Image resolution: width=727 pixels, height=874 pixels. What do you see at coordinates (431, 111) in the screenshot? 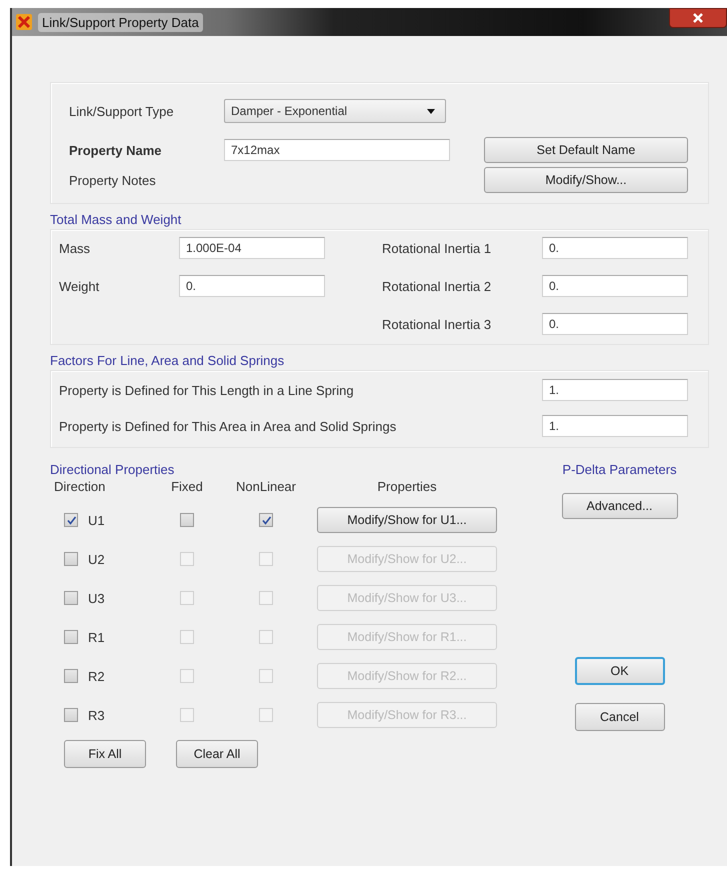
I see `dropdown-arrow-icon` at bounding box center [431, 111].